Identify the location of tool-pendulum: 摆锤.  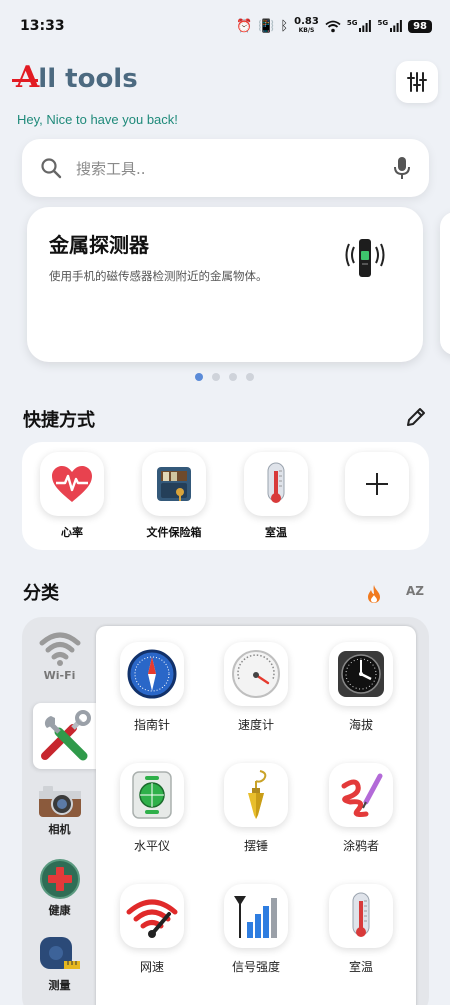
(256, 808).